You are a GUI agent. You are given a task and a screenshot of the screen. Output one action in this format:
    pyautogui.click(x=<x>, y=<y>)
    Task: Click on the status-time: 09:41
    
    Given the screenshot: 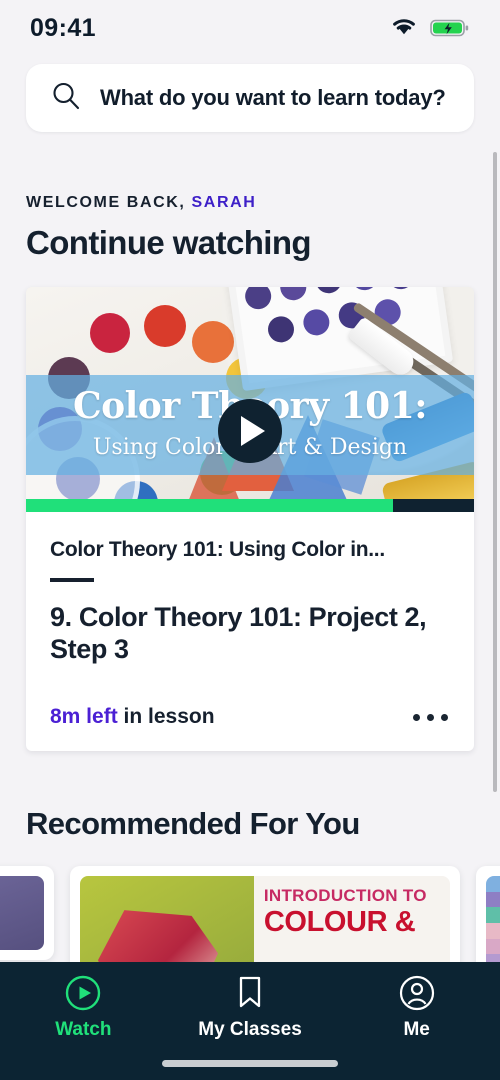 What is the action you would take?
    pyautogui.click(x=63, y=27)
    